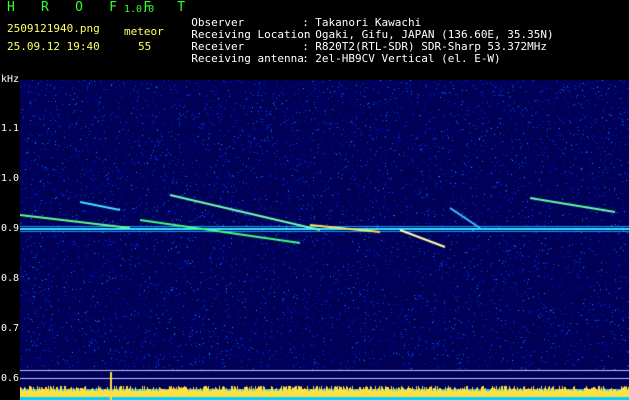 The height and width of the screenshot is (400, 629). What do you see at coordinates (247, 58) in the screenshot?
I see `info-key: Receiving antenna` at bounding box center [247, 58].